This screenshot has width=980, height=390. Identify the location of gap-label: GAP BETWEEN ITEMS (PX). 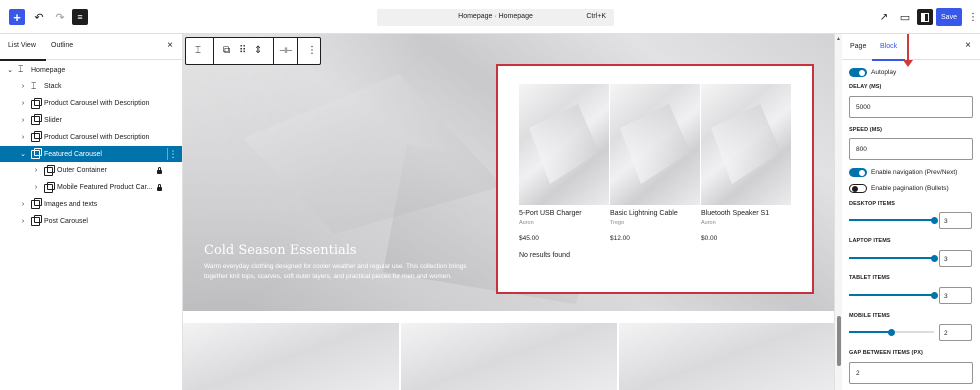
(886, 353).